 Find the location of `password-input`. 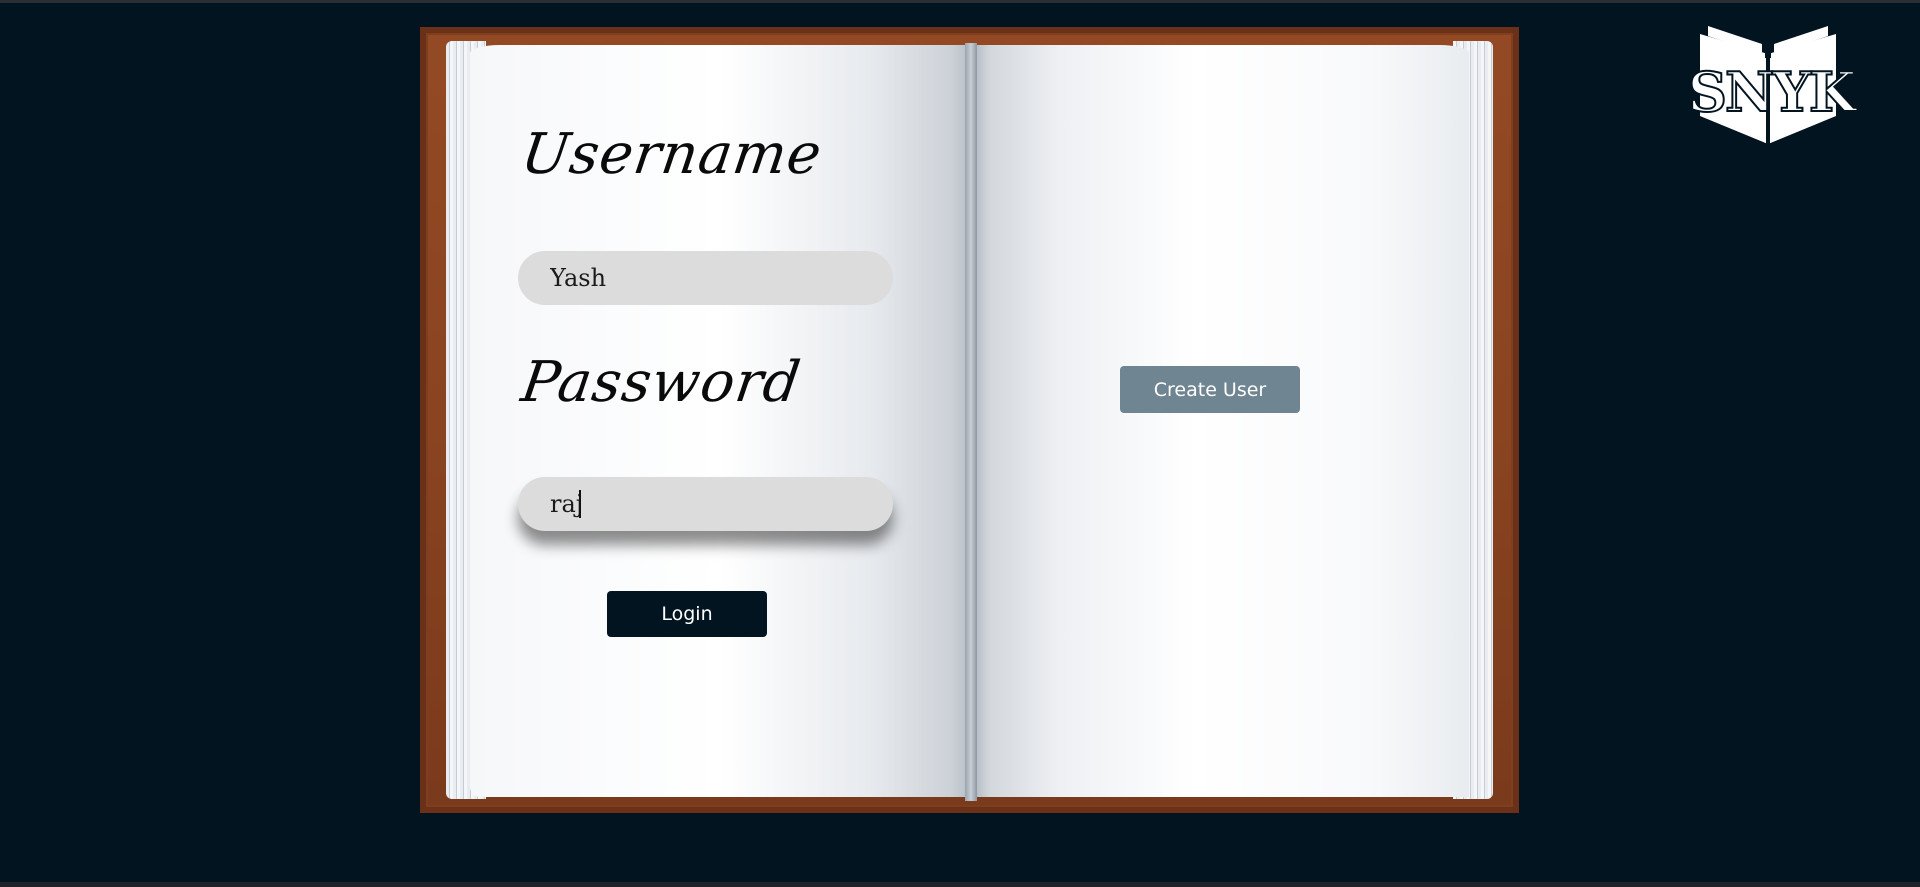

password-input is located at coordinates (705, 504).